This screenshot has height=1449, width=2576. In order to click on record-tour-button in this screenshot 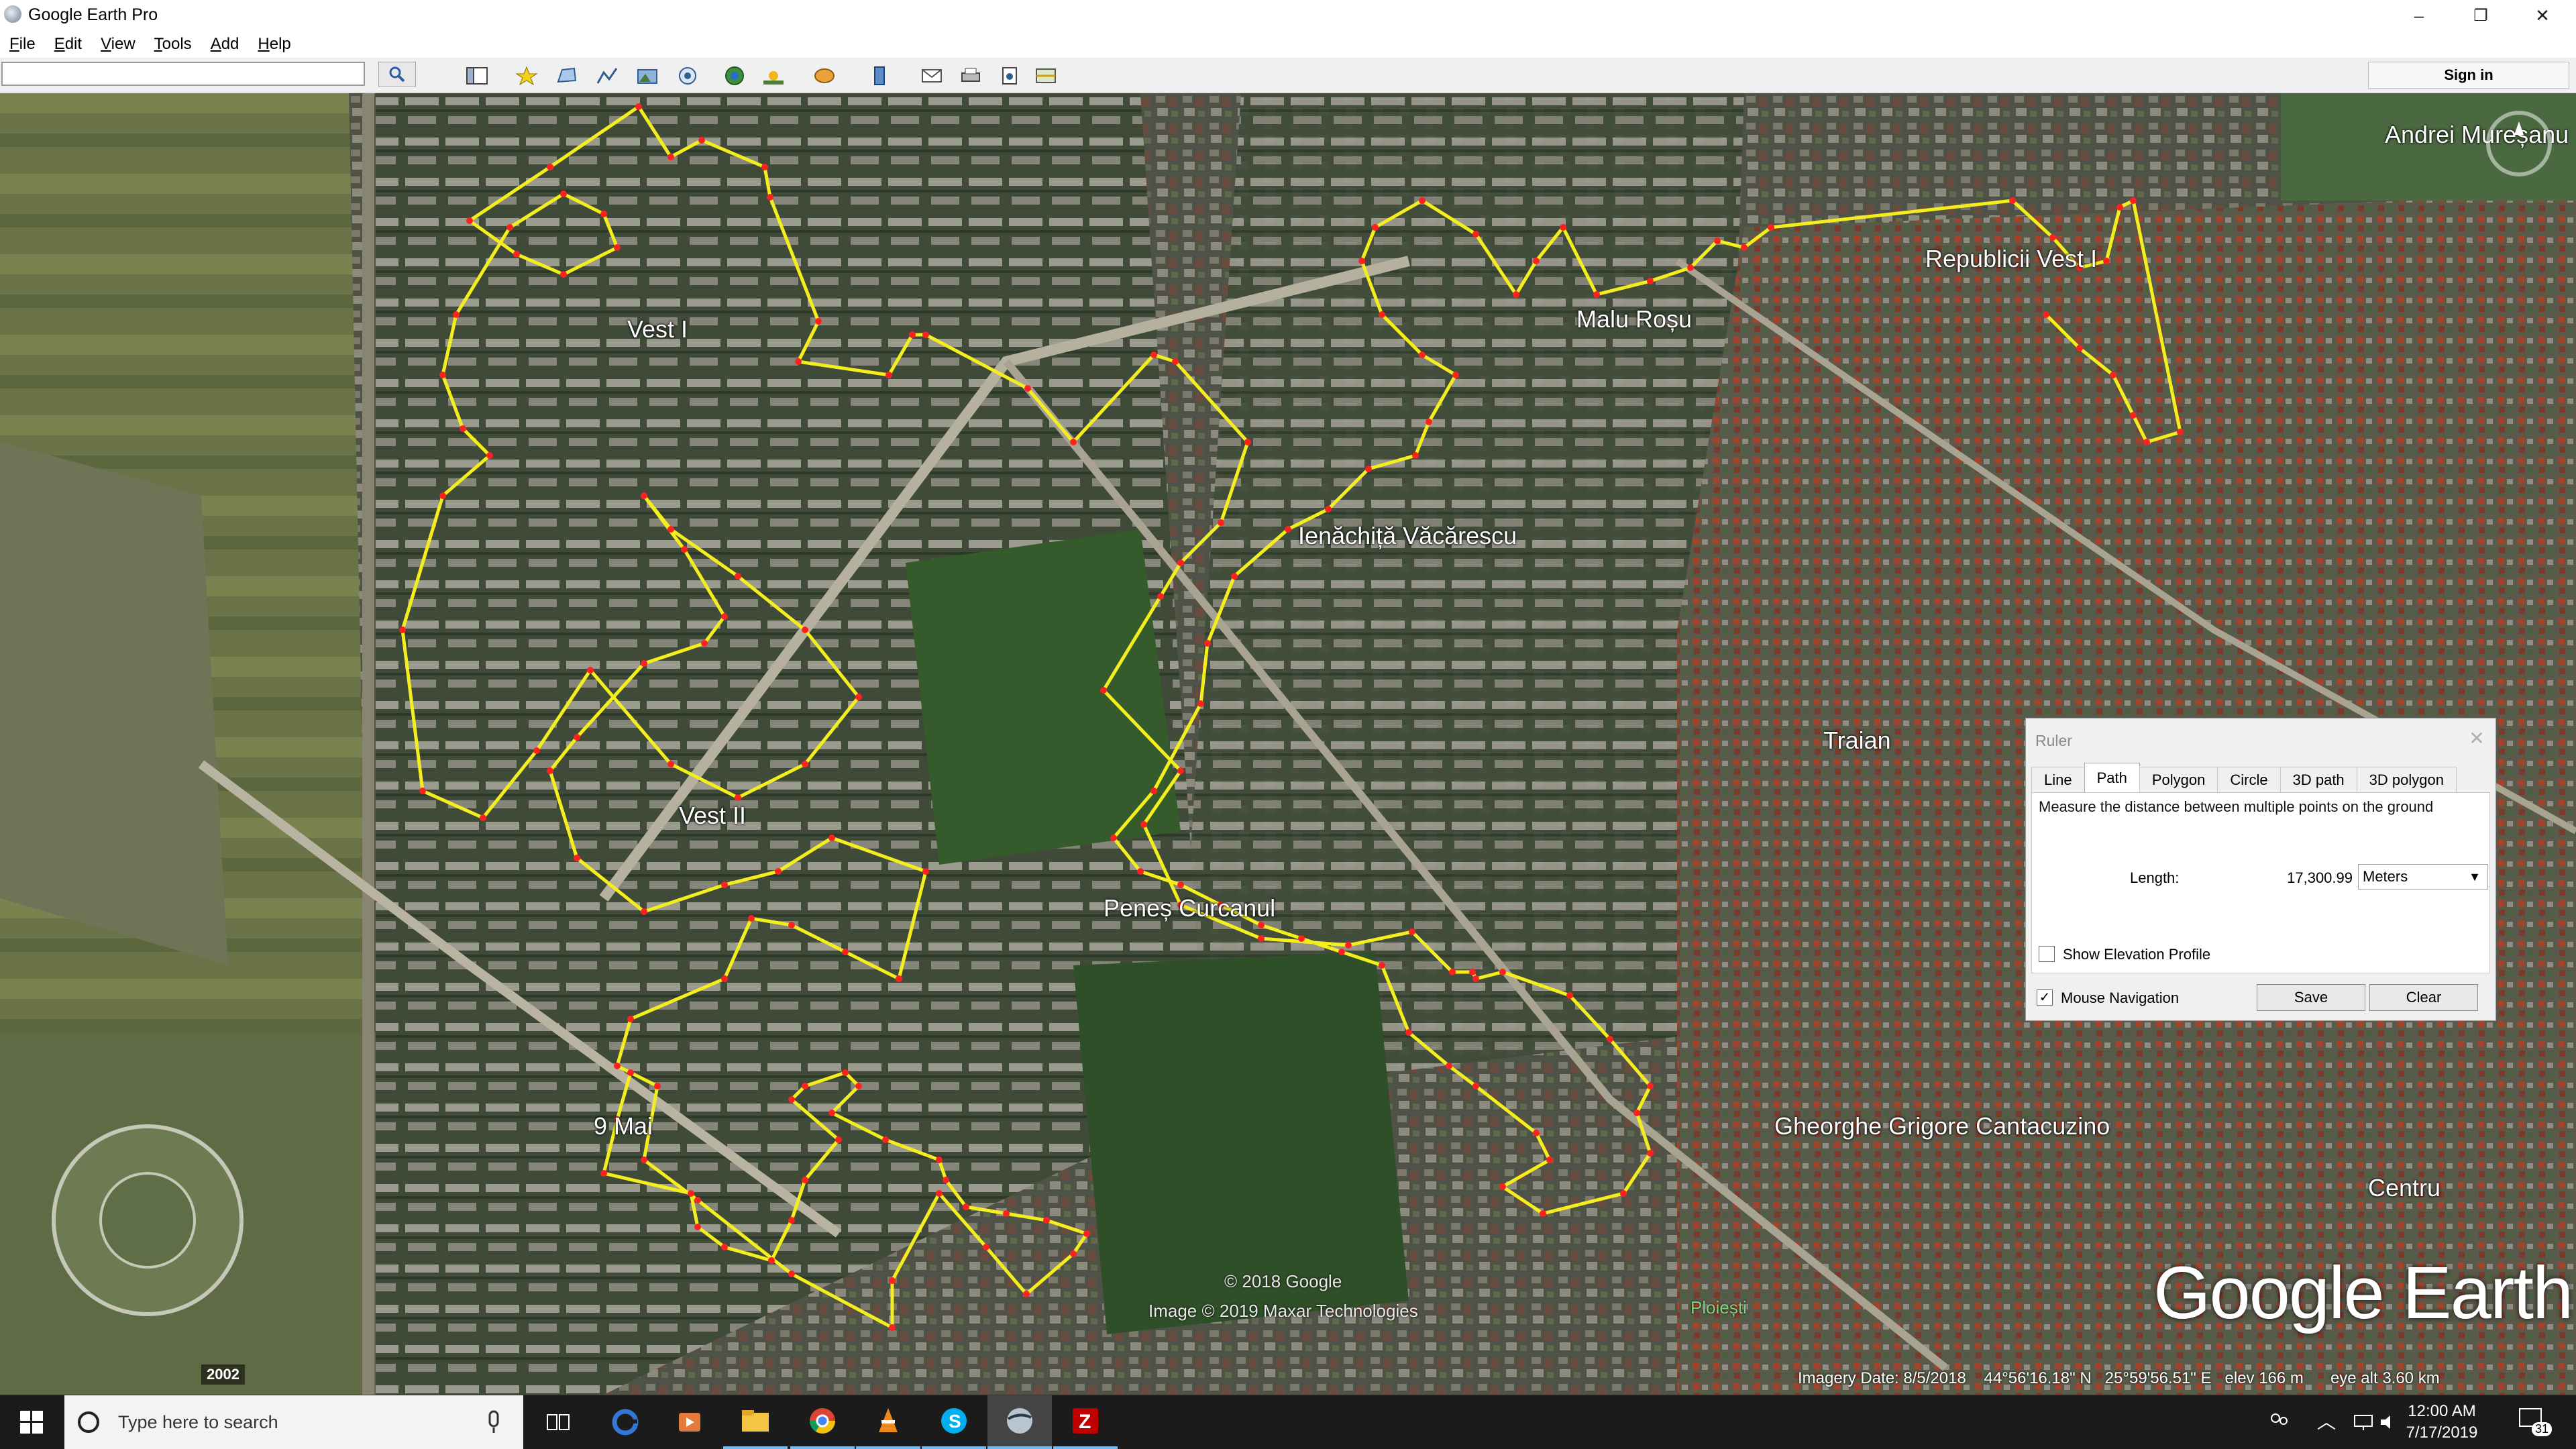, I will do `click(687, 76)`.